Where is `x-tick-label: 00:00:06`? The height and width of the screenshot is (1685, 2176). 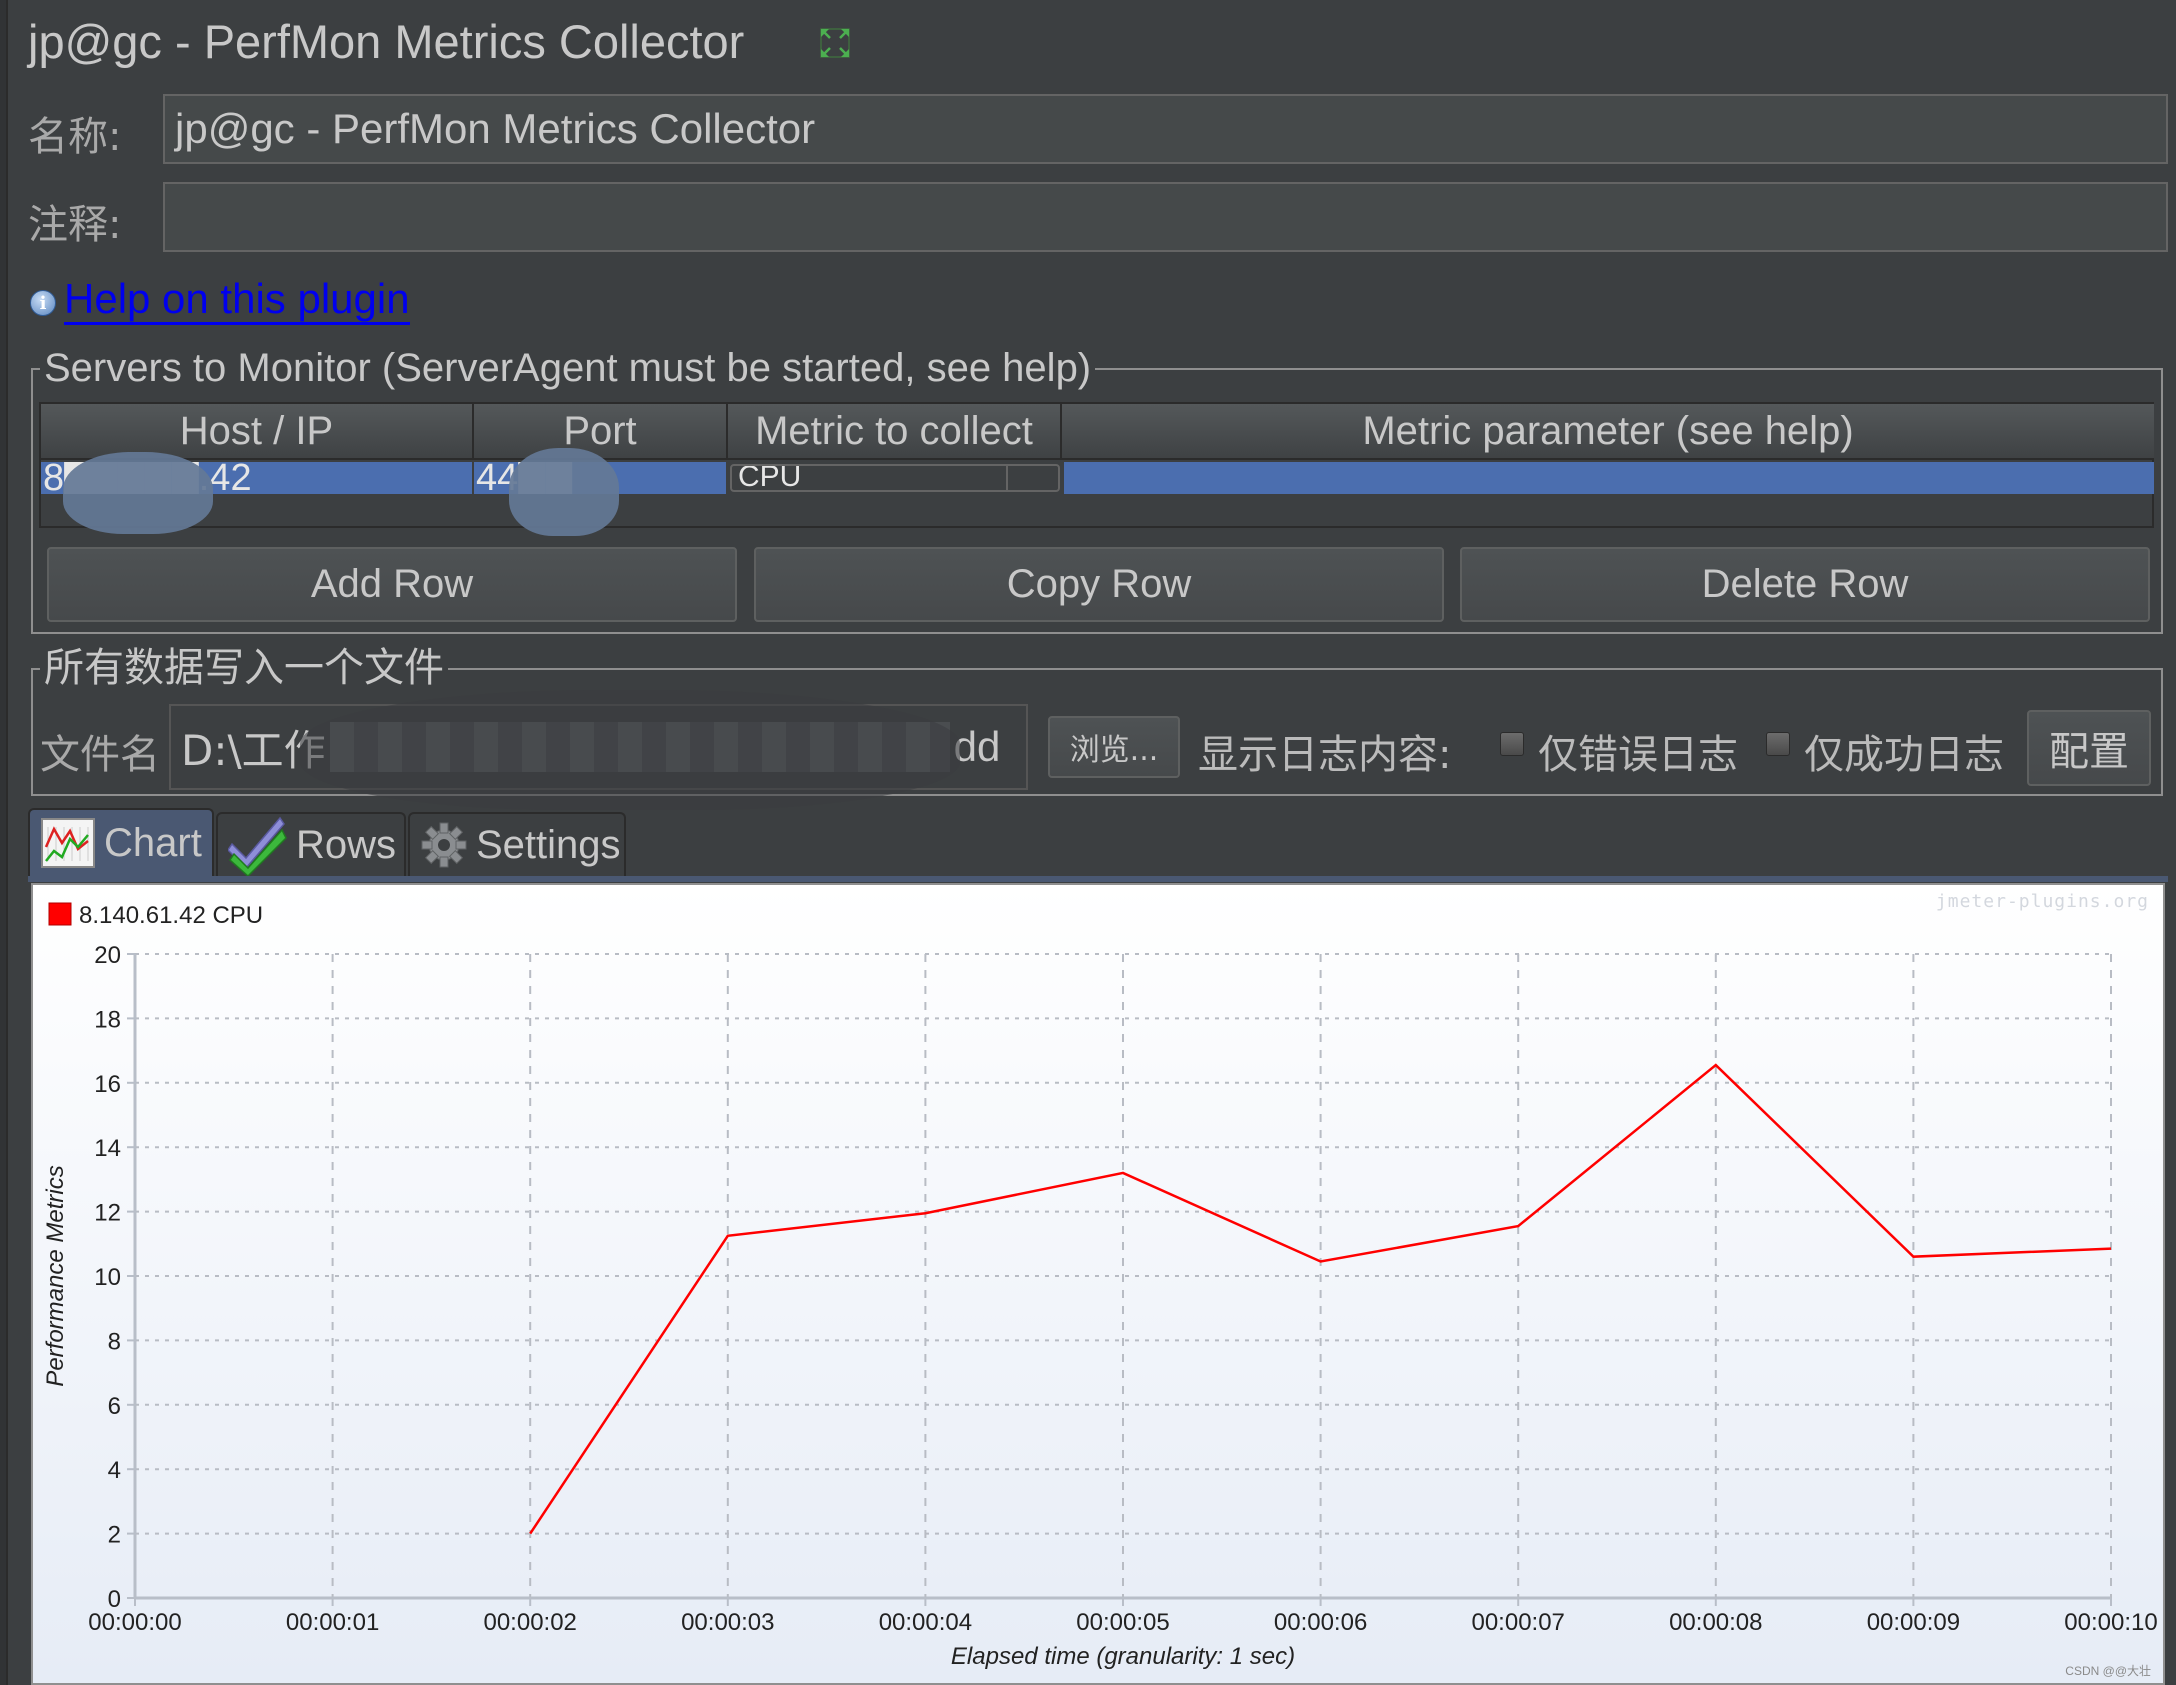
x-tick-label: 00:00:06 is located at coordinates (1320, 1622).